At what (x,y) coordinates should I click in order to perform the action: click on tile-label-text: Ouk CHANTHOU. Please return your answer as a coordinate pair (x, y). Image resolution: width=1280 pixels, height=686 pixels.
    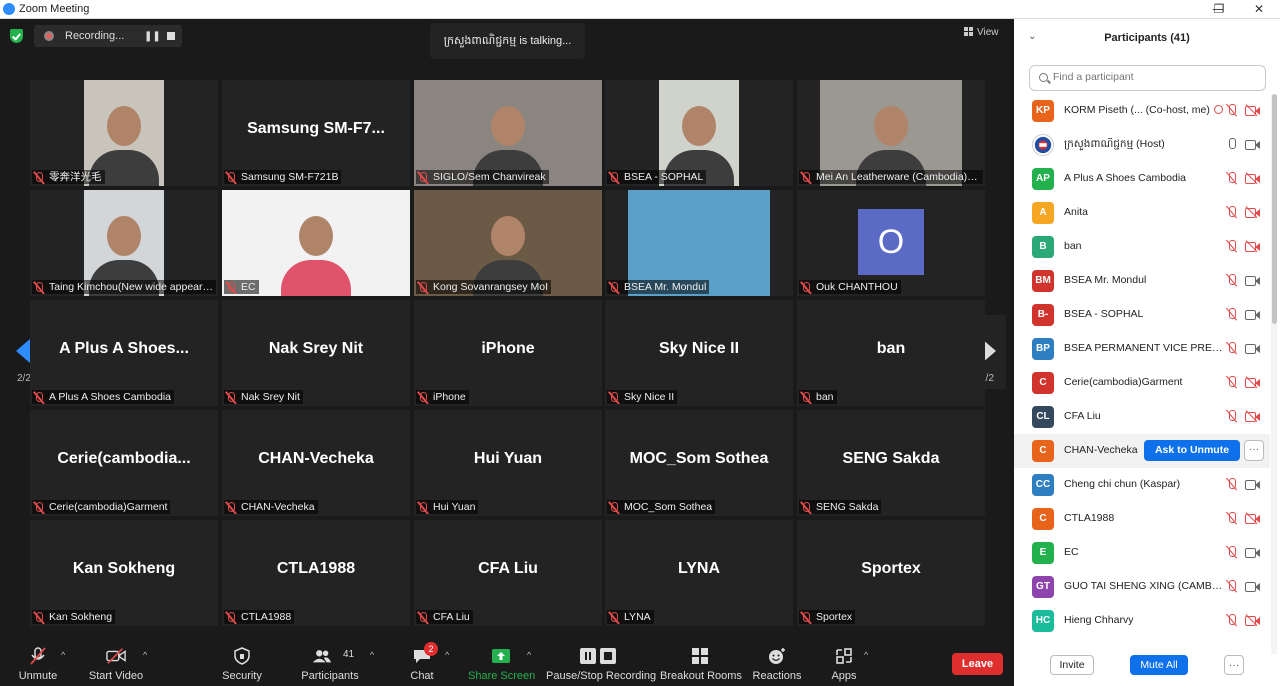
    Looking at the image, I should click on (857, 287).